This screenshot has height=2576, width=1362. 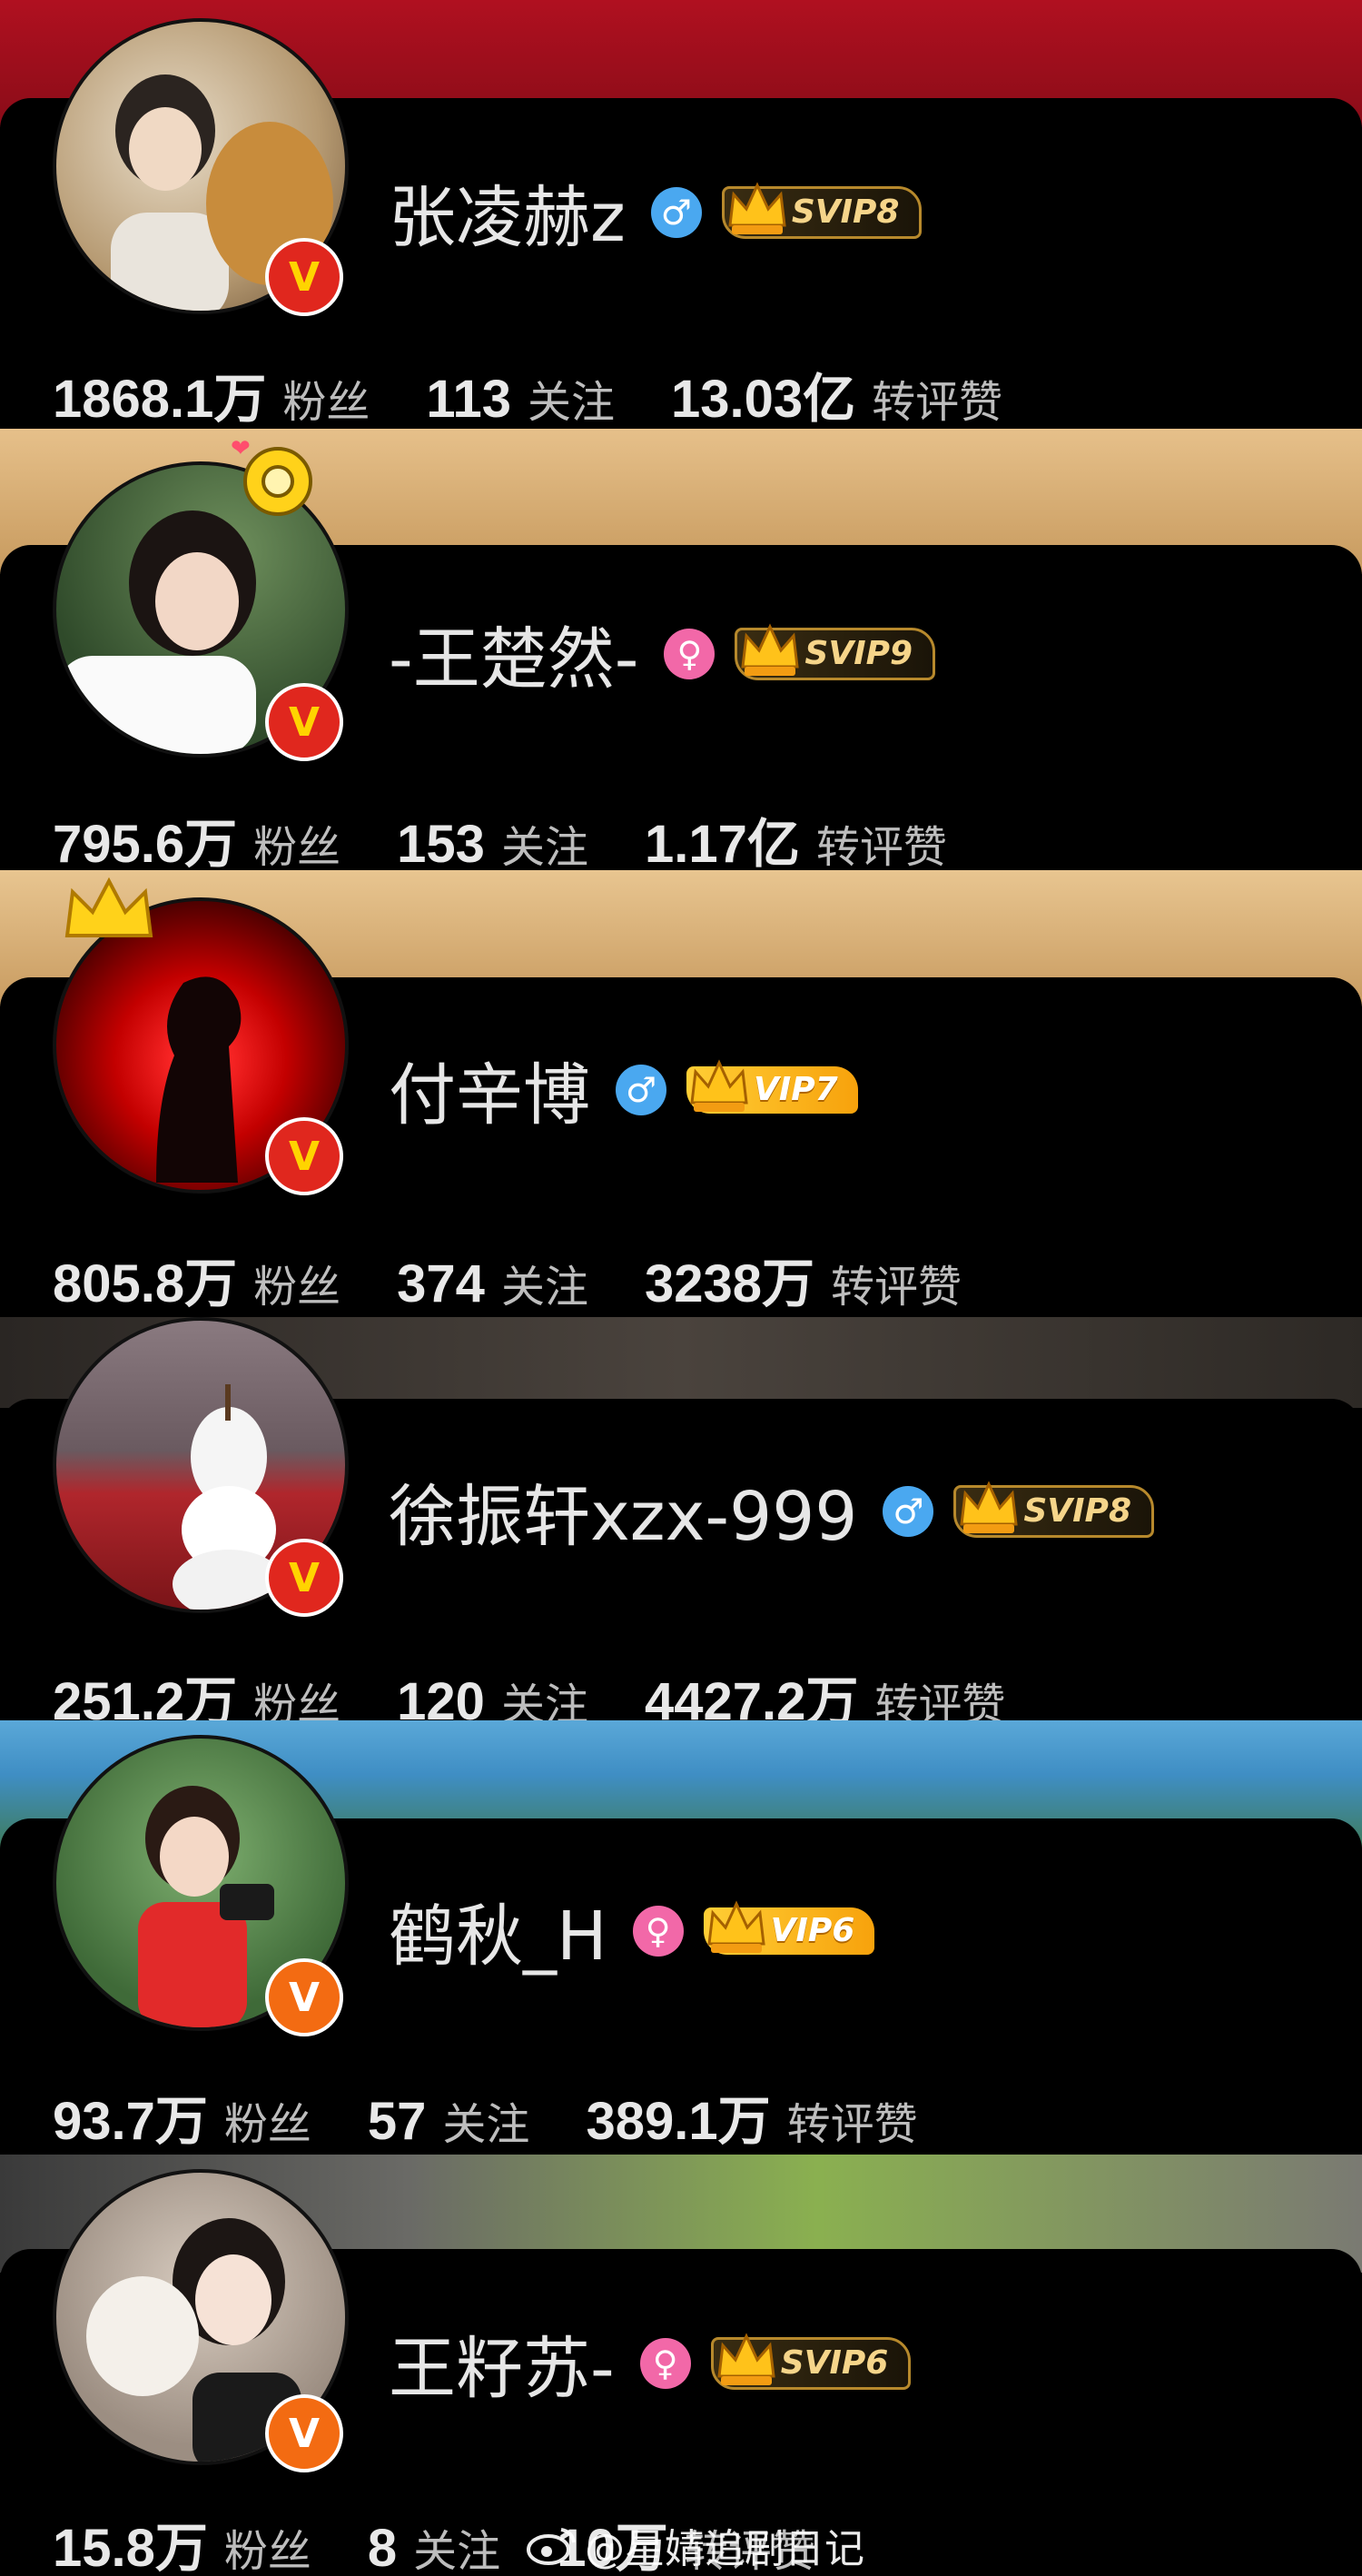 What do you see at coordinates (397, 2121) in the screenshot?
I see `following-count: 57` at bounding box center [397, 2121].